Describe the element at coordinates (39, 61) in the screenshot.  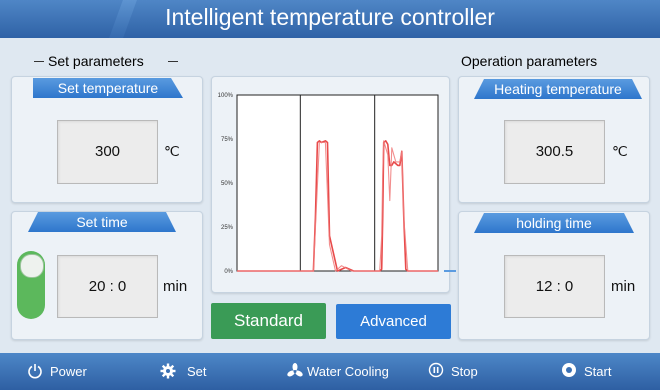
I see `section-title-dash-left` at that location.